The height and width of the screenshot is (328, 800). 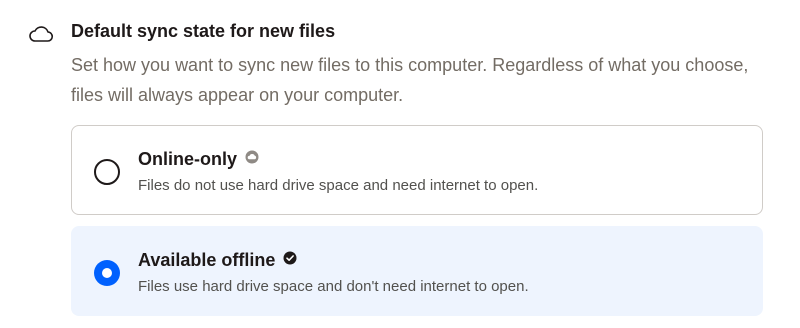 I want to click on option-online-only-label: Online-only, so click(x=187, y=159).